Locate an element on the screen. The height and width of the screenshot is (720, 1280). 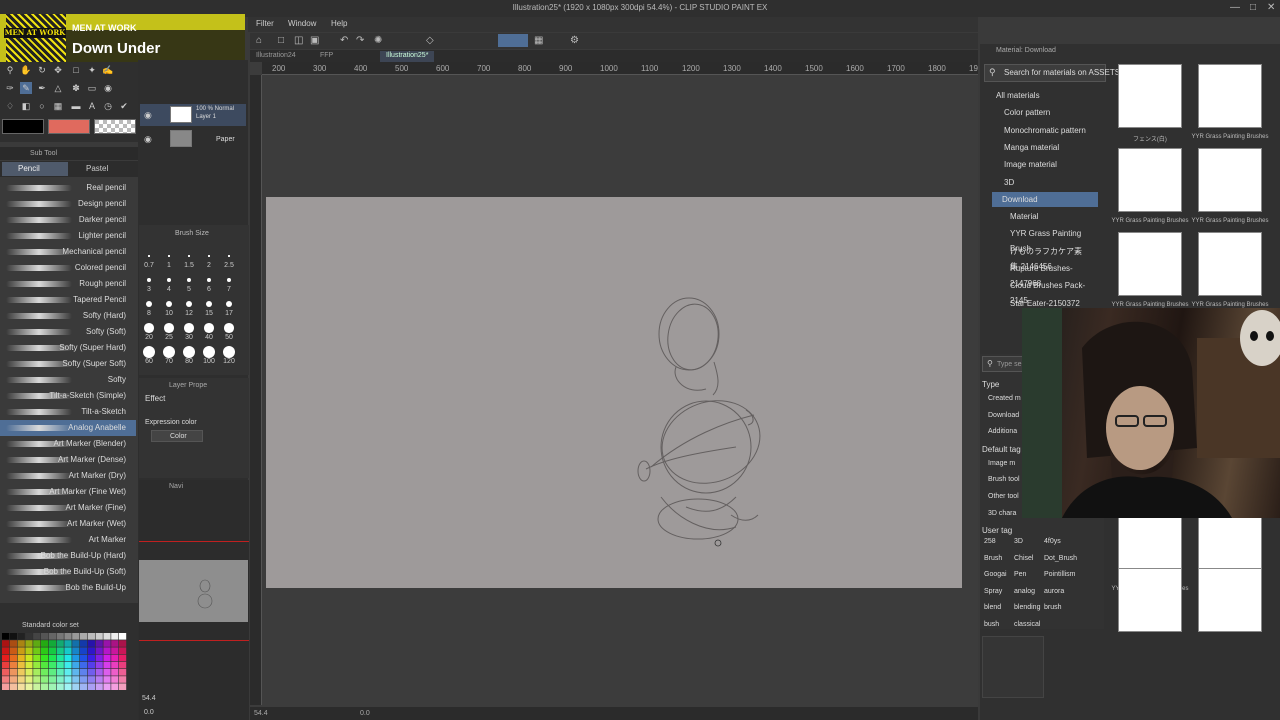
brush-item: Softy (Super Soft) is located at coordinates (68, 364).